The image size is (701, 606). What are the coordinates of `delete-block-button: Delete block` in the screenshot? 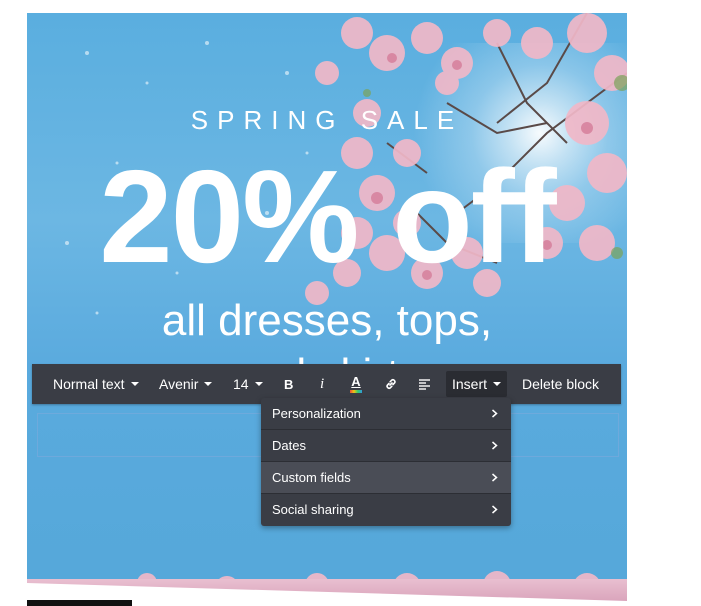 It's located at (560, 384).